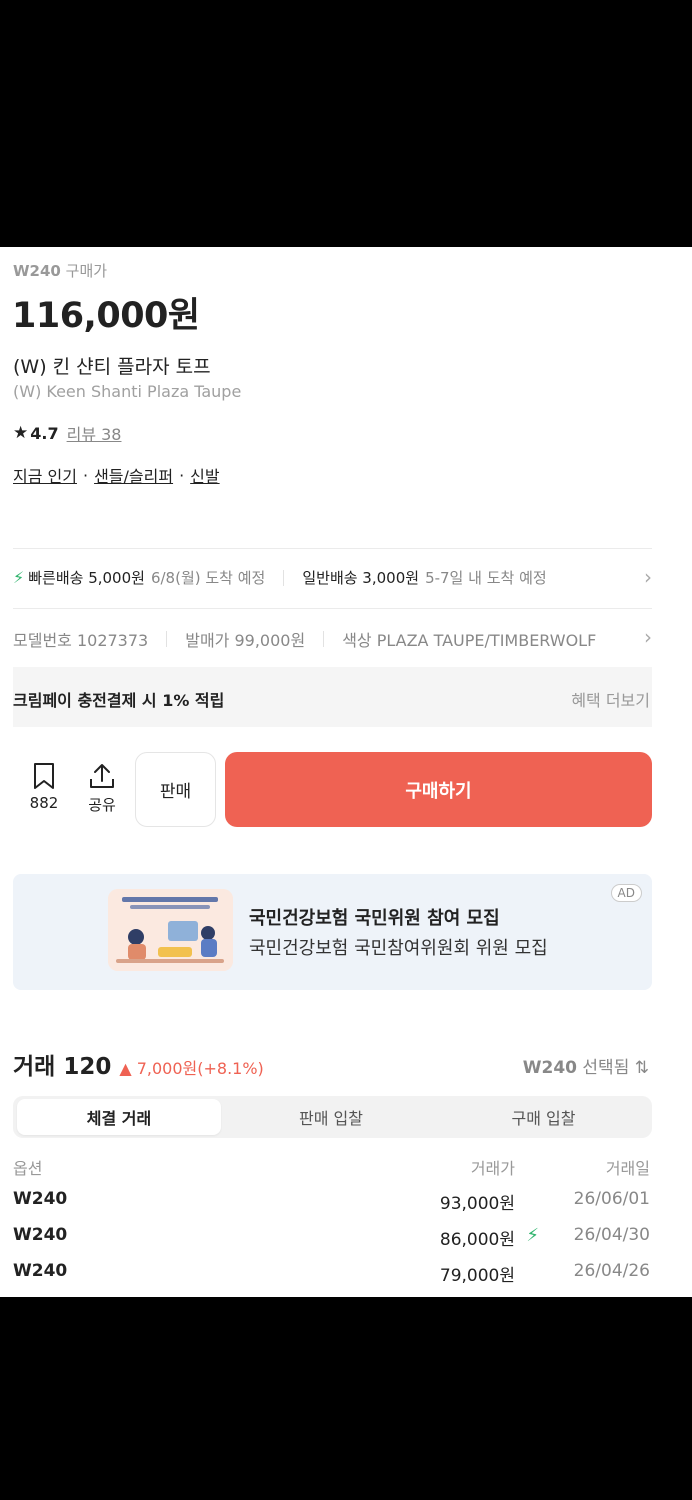 This screenshot has width=692, height=1500. I want to click on promo-text: 크림페이 충전결제 시 1% 적립, so click(119, 700).